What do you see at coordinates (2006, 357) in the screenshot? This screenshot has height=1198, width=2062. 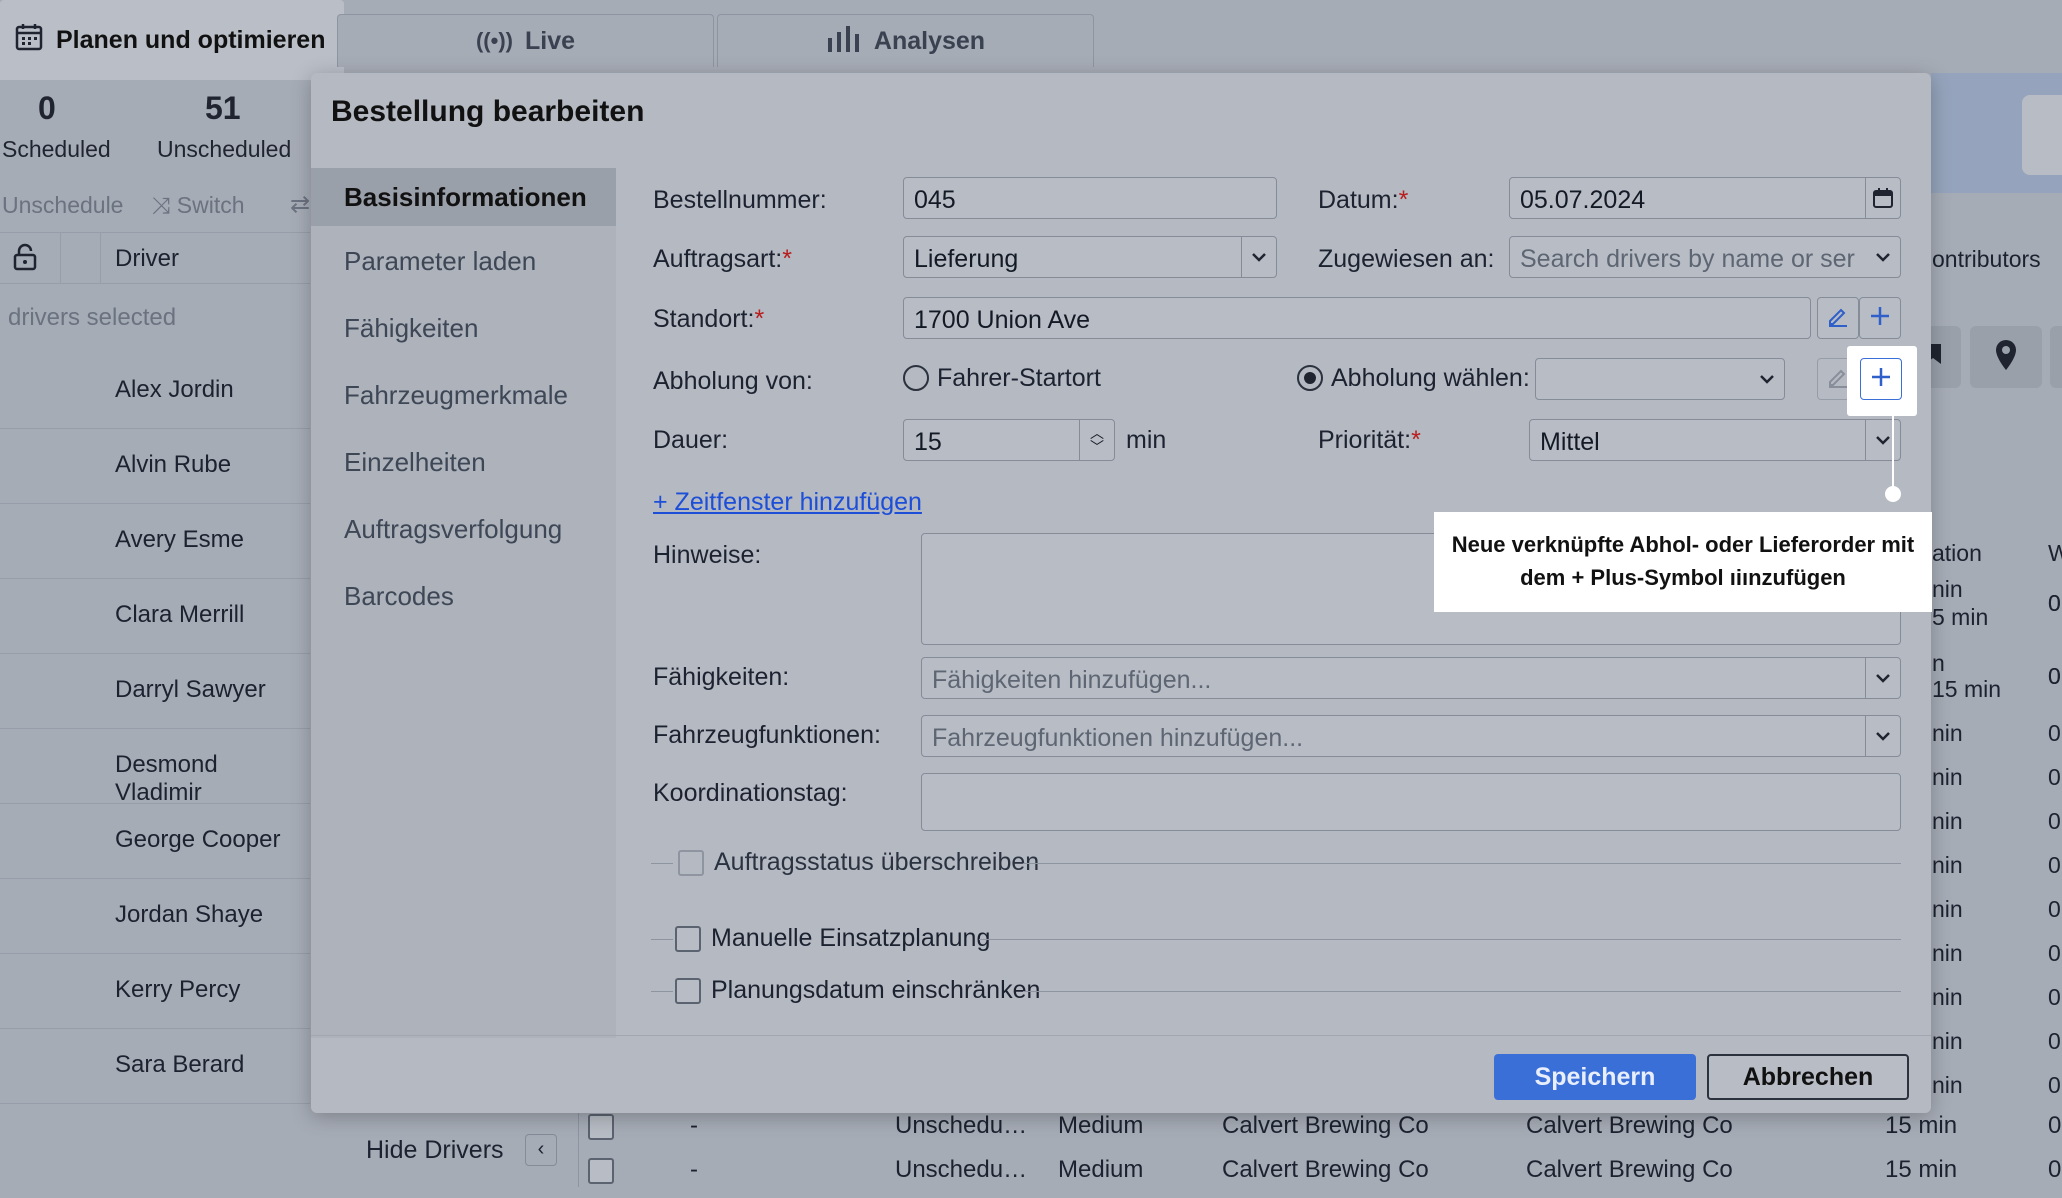 I see `map-pin-button` at bounding box center [2006, 357].